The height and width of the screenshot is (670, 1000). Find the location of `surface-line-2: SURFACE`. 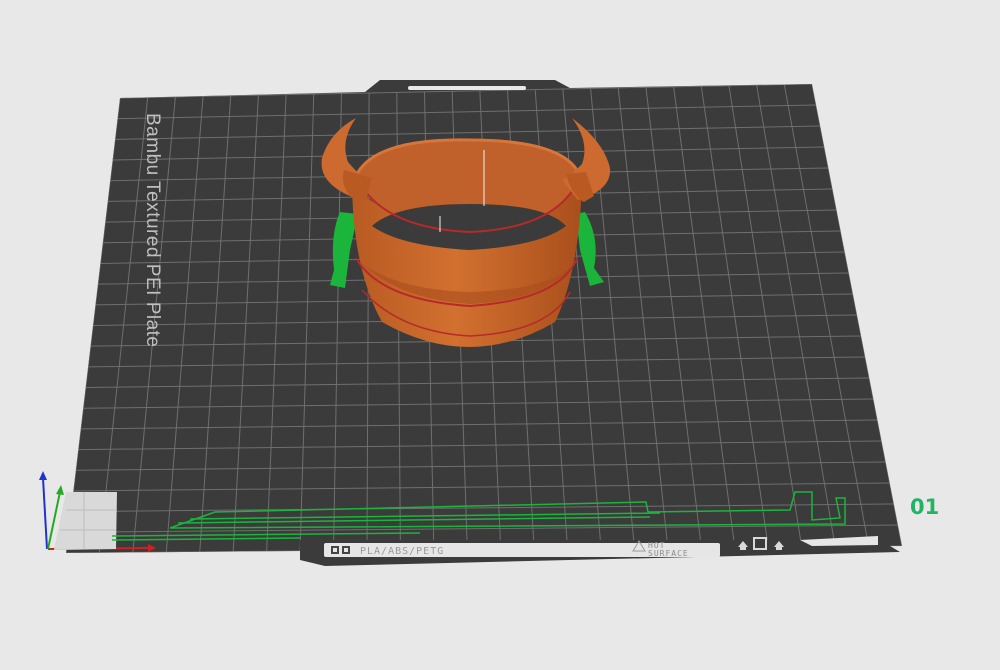

surface-line-2: SURFACE is located at coordinates (668, 553).